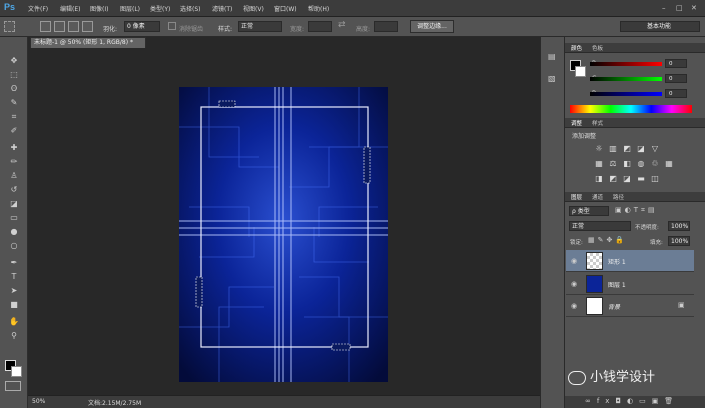 This screenshot has width=705, height=408. I want to click on exposure-icon: ◪, so click(641, 149).